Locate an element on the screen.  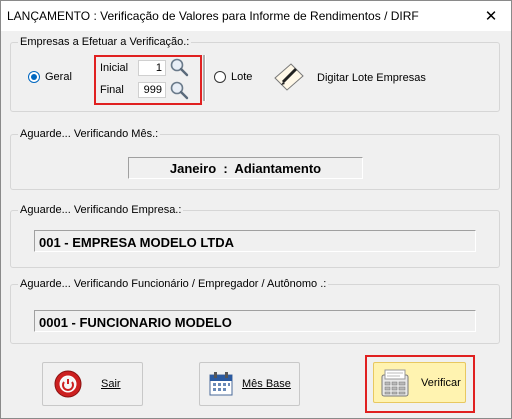
radio-geral: Geral is located at coordinates (50, 77).